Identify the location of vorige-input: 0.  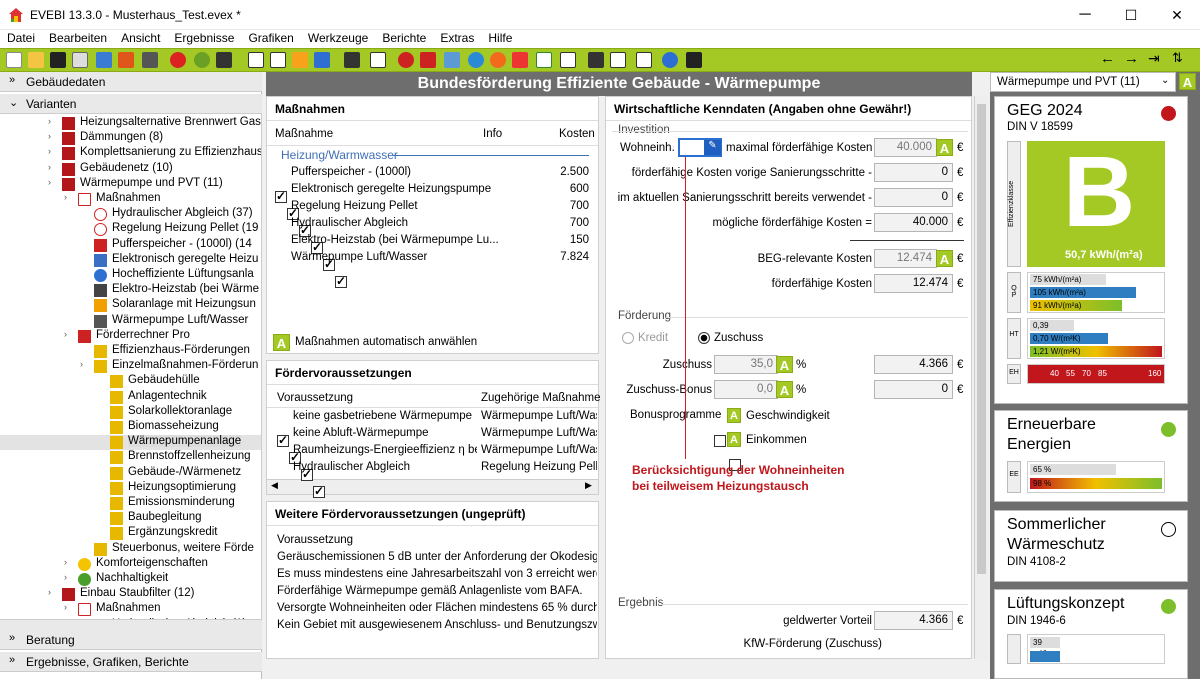
(913, 172).